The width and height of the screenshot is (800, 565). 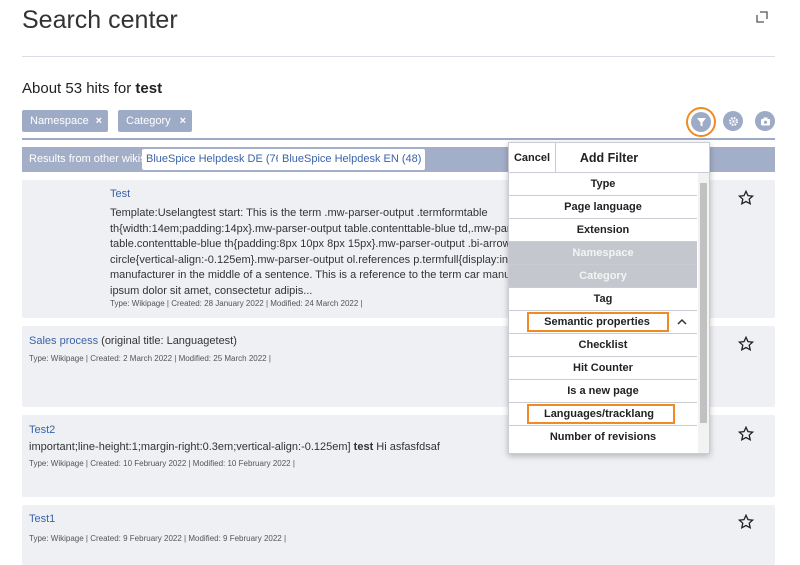 What do you see at coordinates (63, 341) in the screenshot?
I see `result-title-link: Sales process` at bounding box center [63, 341].